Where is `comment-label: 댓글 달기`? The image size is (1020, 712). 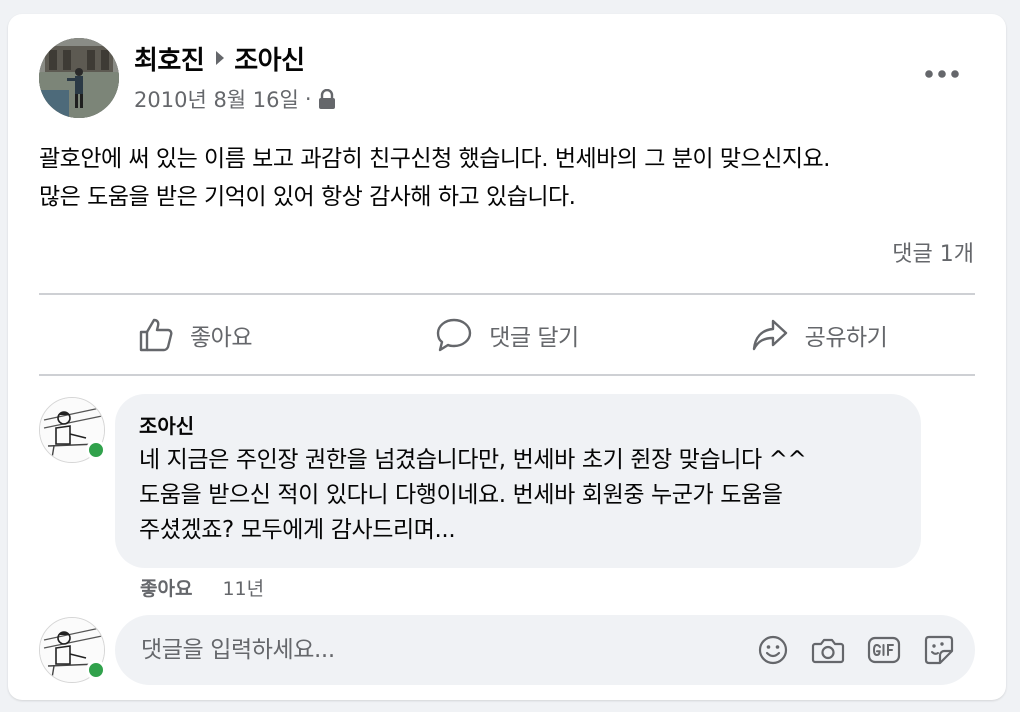
comment-label: 댓글 달기 is located at coordinates (534, 338).